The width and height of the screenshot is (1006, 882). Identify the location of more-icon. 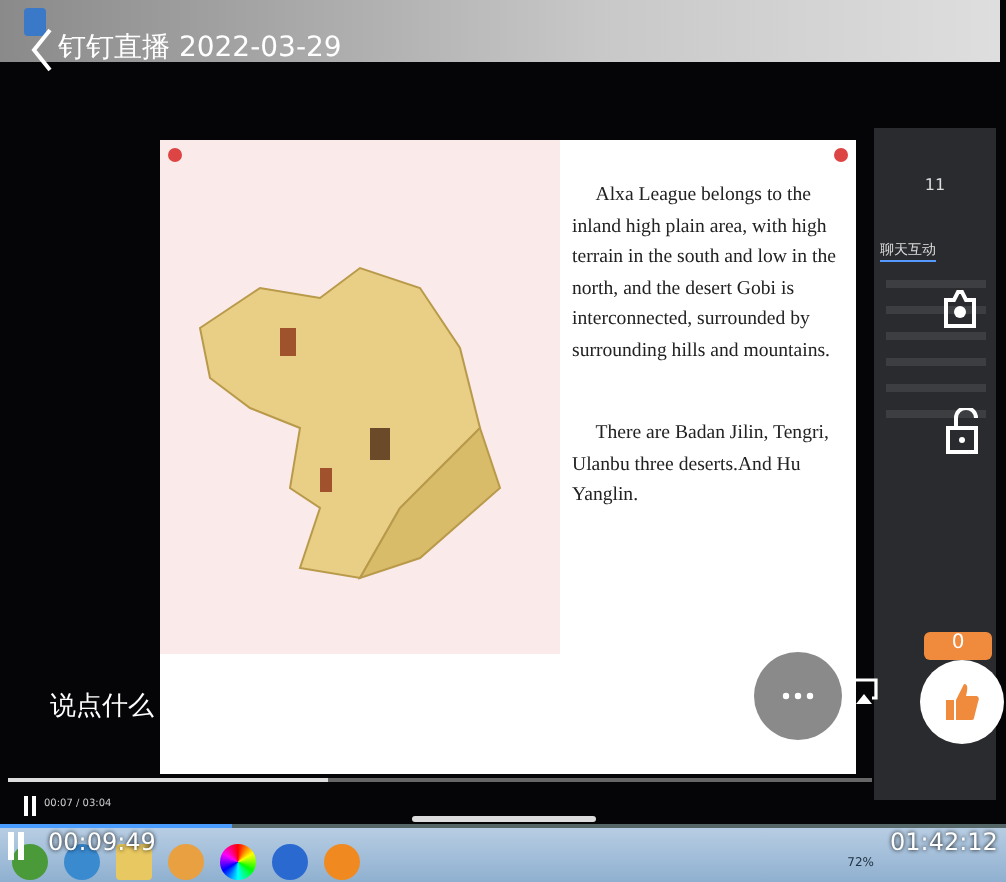
(798, 696).